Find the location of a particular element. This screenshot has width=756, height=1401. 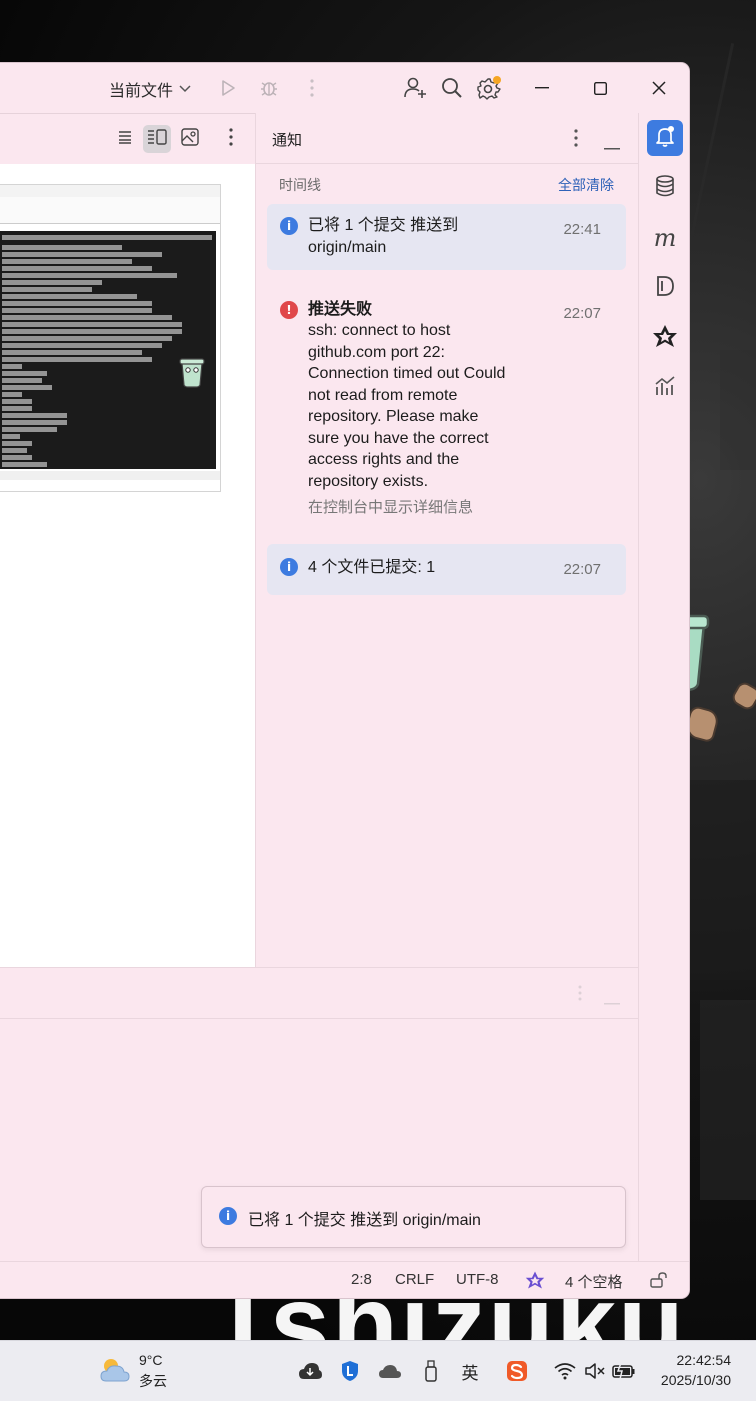

maximize-button is located at coordinates (600, 88).